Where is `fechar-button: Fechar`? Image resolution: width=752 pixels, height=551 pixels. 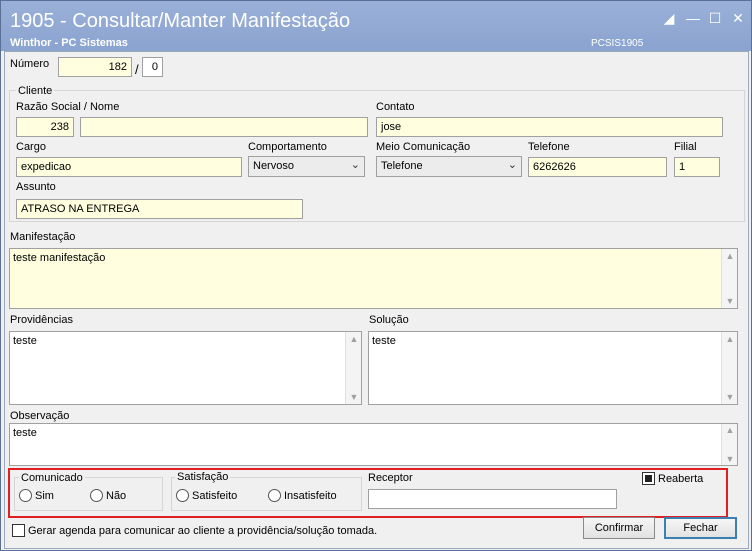 fechar-button: Fechar is located at coordinates (700, 528).